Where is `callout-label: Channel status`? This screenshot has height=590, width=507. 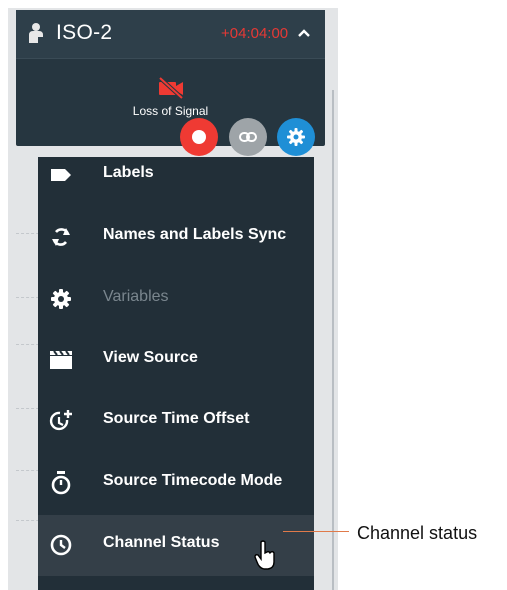
callout-label: Channel status is located at coordinates (417, 533).